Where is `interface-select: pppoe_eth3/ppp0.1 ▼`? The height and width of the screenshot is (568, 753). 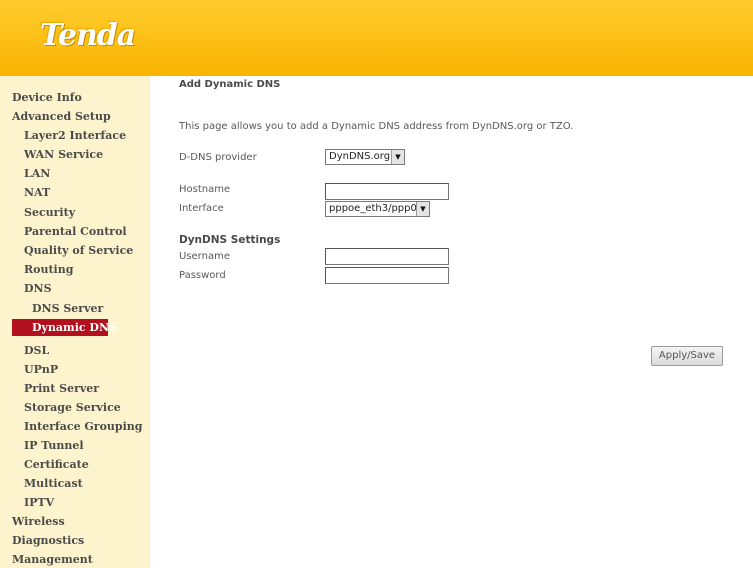
interface-select: pppoe_eth3/ppp0.1 ▼ is located at coordinates (377, 209).